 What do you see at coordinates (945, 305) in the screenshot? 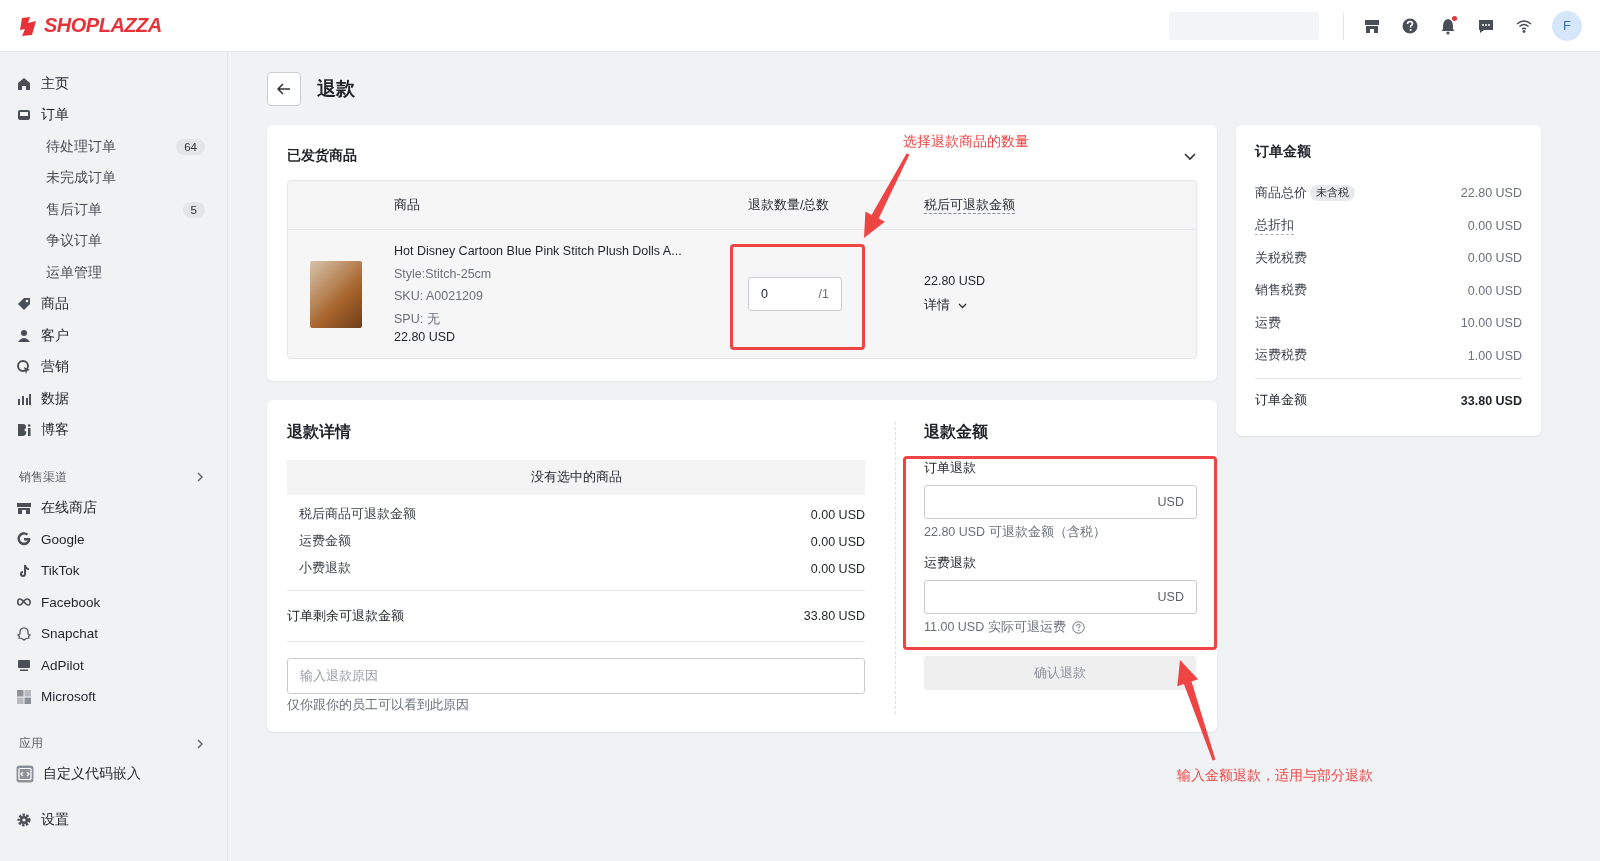
I see `details-toggle: 详情` at bounding box center [945, 305].